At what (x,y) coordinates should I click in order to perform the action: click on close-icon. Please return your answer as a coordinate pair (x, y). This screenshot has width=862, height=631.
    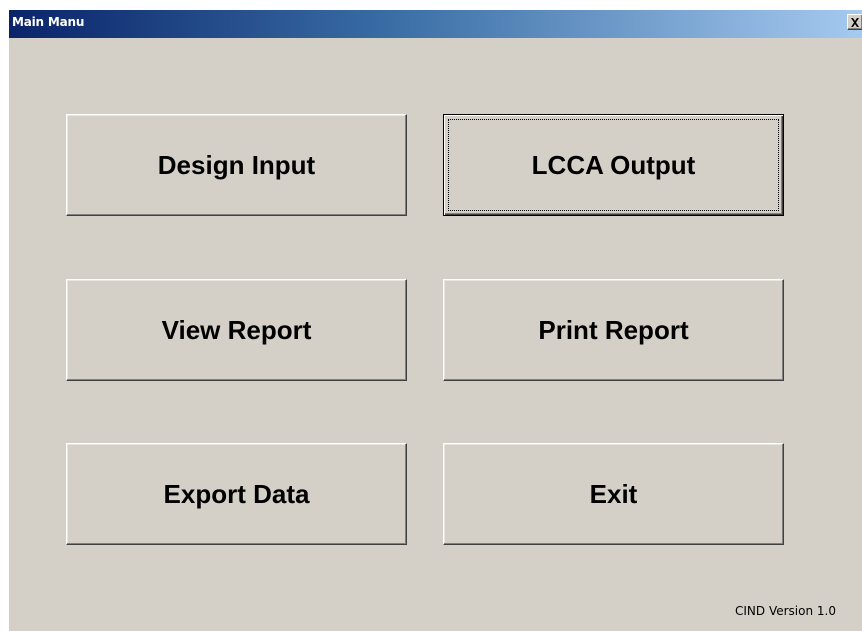
    Looking at the image, I should click on (855, 22).